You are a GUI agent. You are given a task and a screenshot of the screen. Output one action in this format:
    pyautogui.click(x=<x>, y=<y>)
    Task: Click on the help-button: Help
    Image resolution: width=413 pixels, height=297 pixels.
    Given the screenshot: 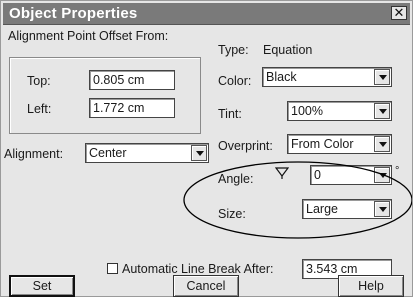 What is the action you would take?
    pyautogui.click(x=371, y=286)
    